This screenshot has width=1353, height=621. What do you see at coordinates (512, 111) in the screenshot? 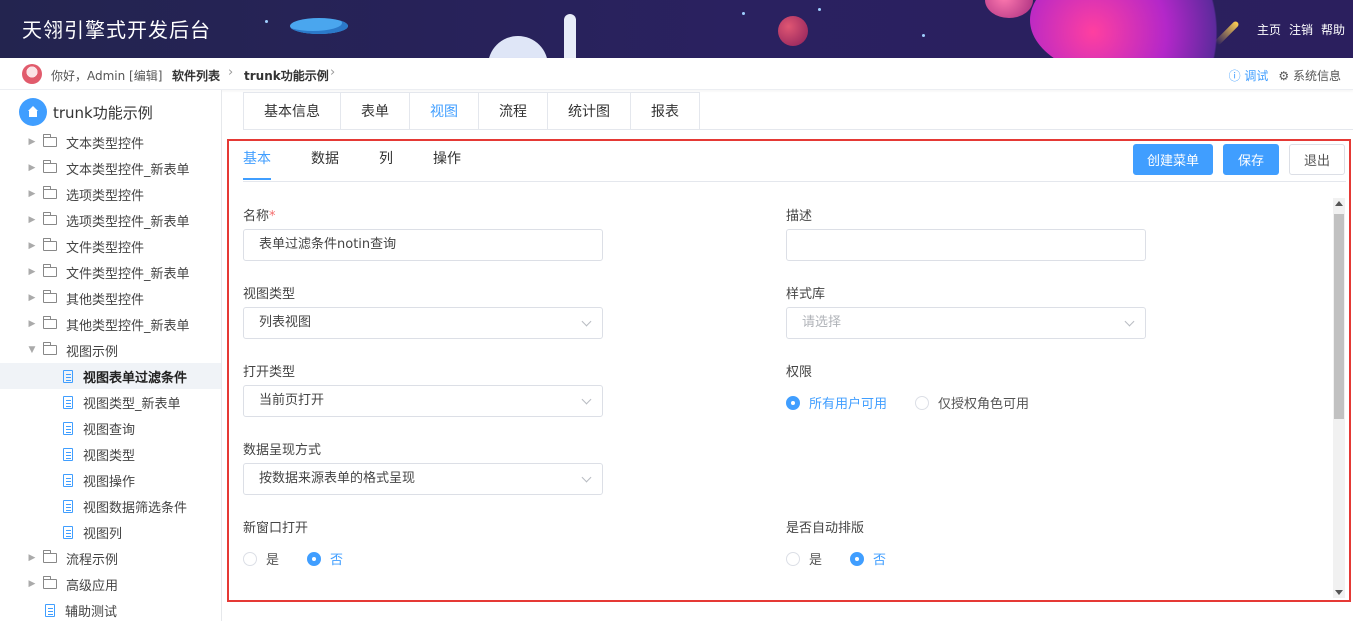
I see `tab-flow: 流程` at bounding box center [512, 111].